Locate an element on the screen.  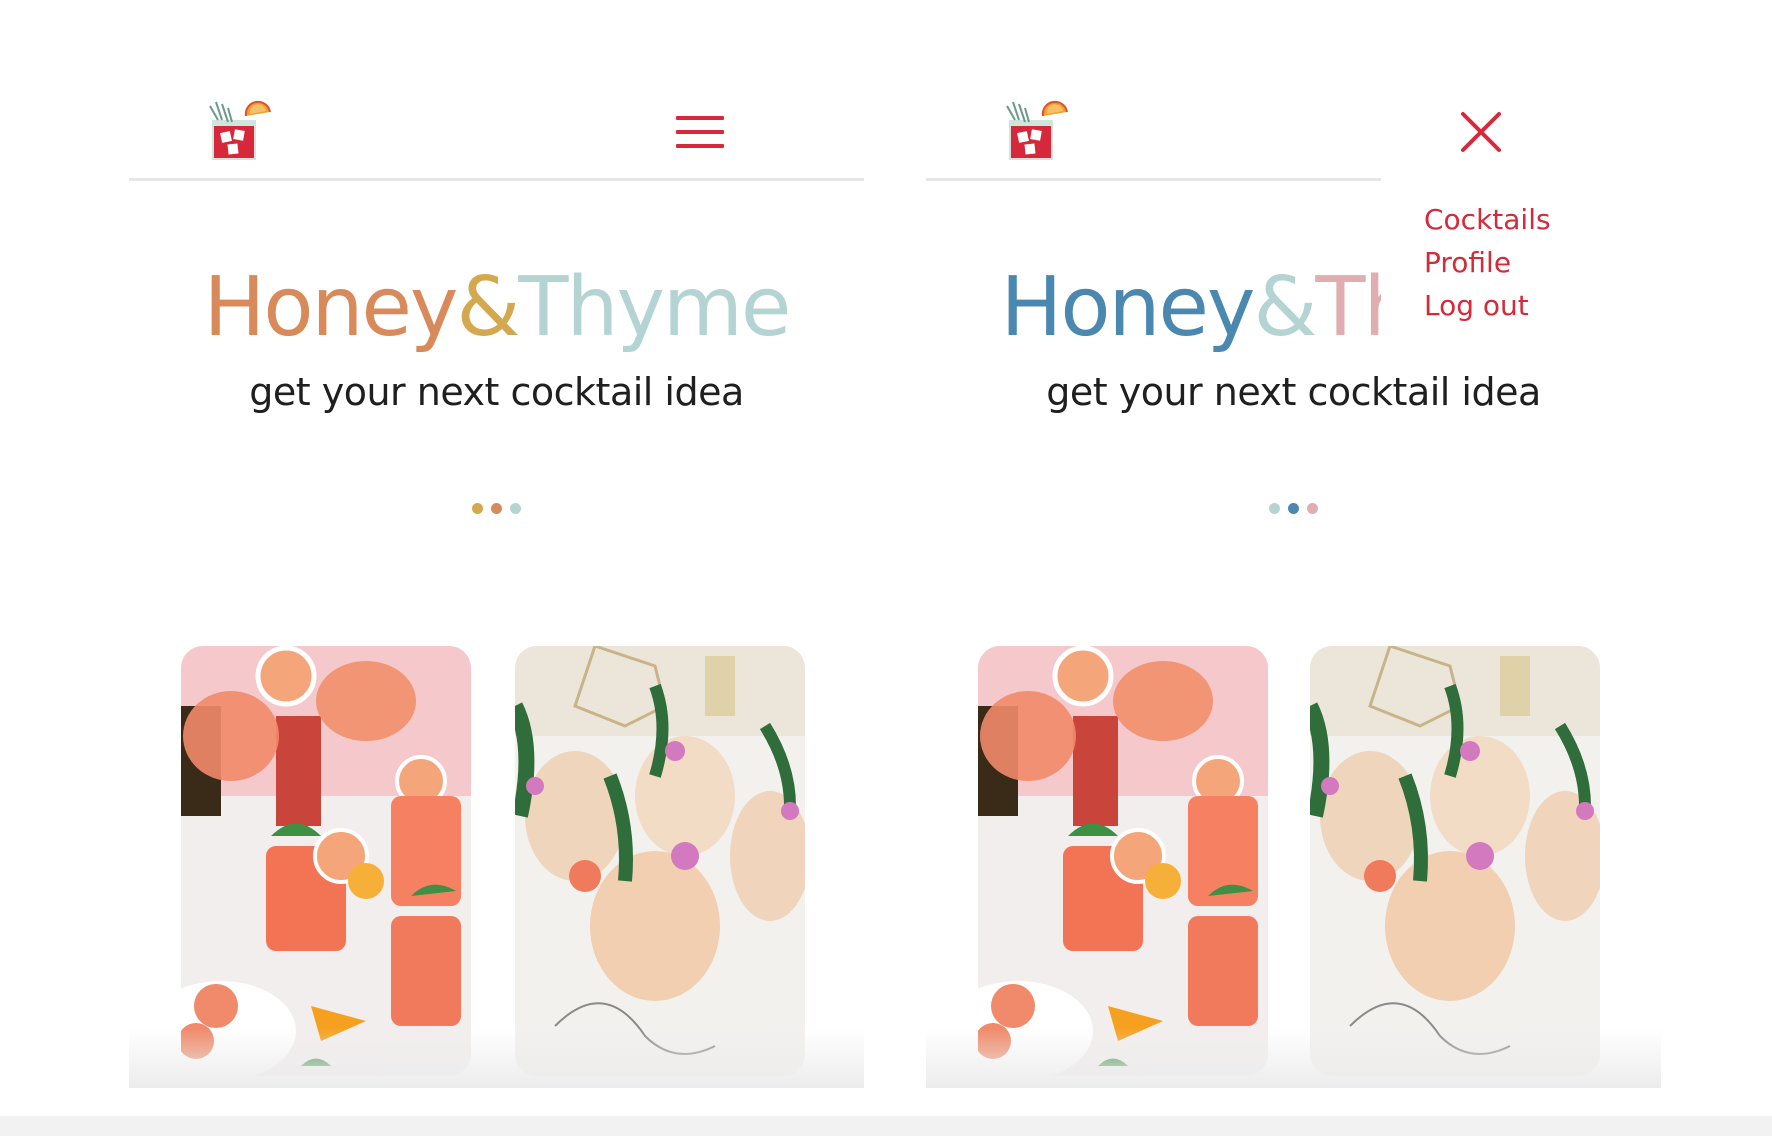
menu-item-profile: Profile is located at coordinates (1487, 262).